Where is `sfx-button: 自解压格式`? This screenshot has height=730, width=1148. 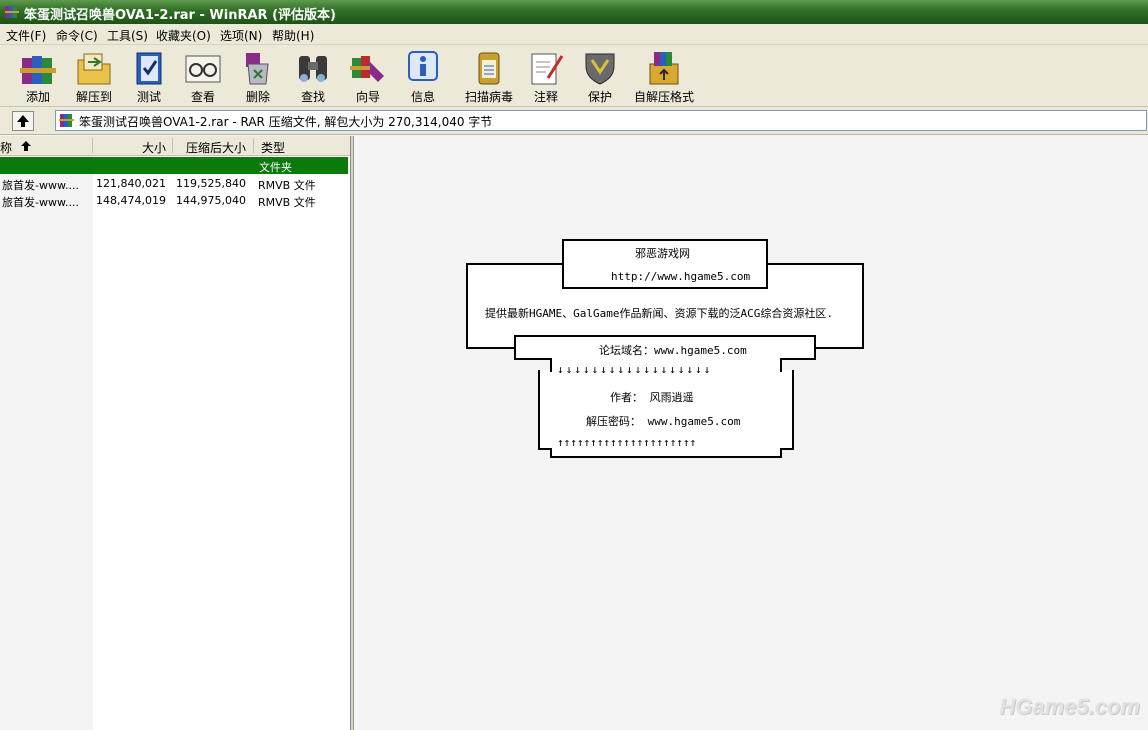
sfx-button: 自解压格式 is located at coordinates (664, 75).